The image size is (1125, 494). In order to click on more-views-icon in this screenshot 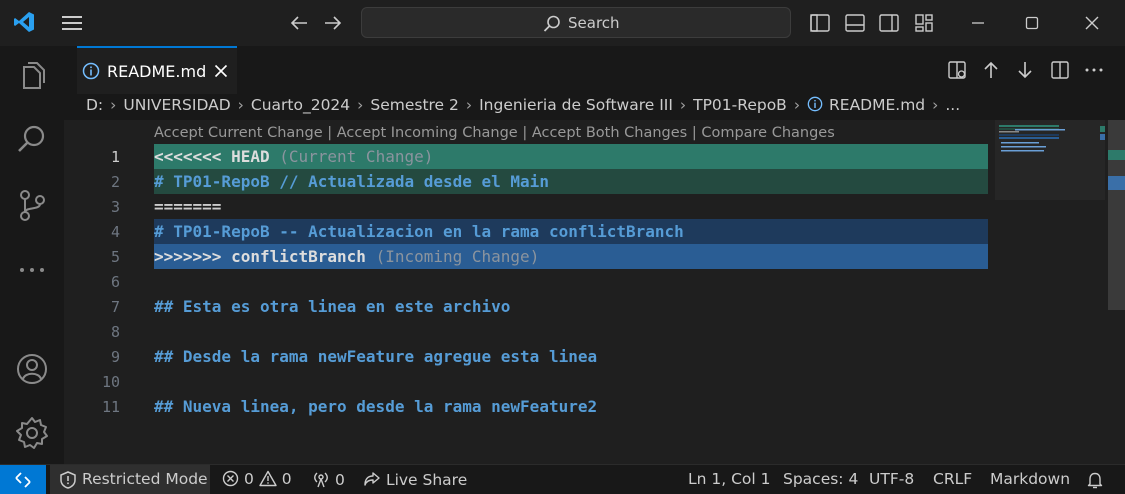, I will do `click(32, 270)`.